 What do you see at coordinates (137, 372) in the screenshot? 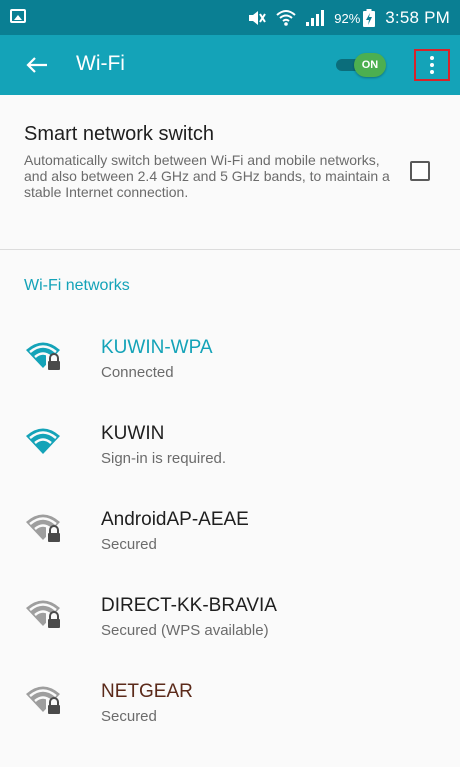
I see `network-status: Connected` at bounding box center [137, 372].